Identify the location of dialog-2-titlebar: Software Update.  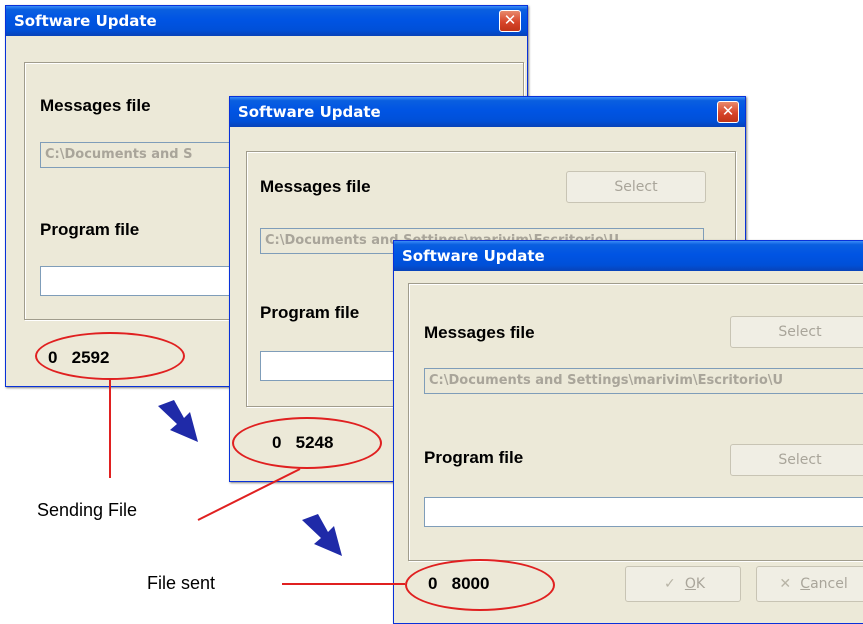
(487, 112).